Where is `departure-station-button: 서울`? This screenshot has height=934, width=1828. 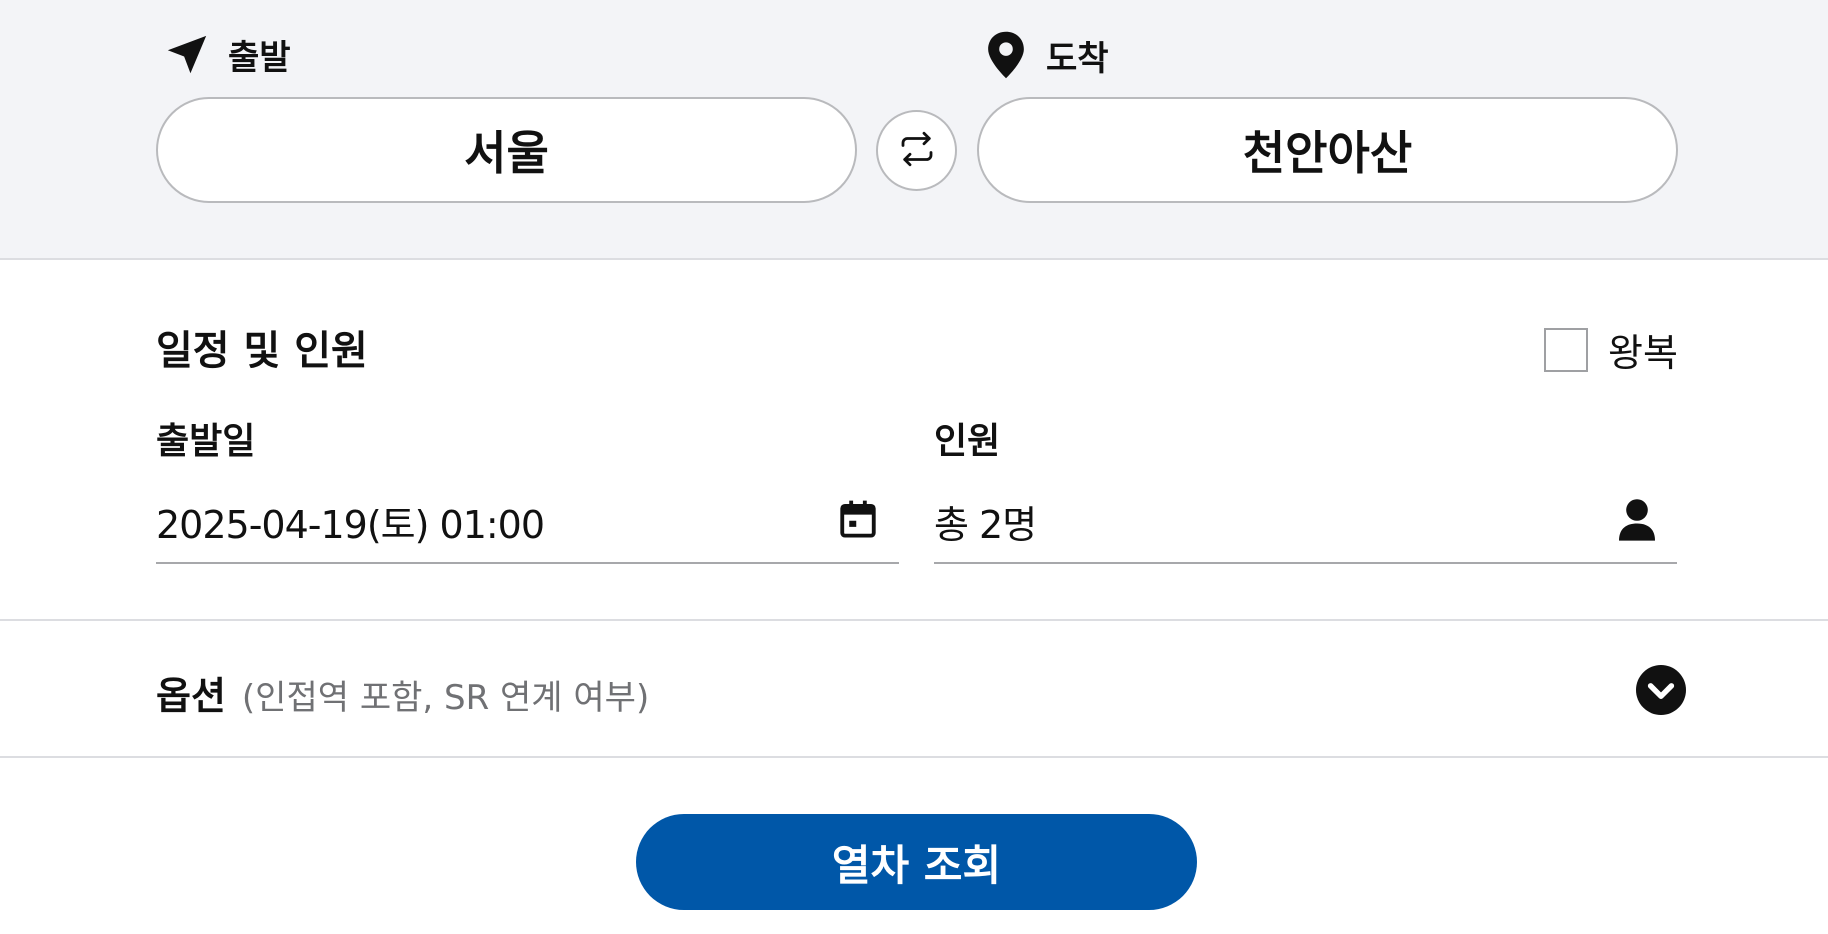
departure-station-button: 서울 is located at coordinates (506, 150).